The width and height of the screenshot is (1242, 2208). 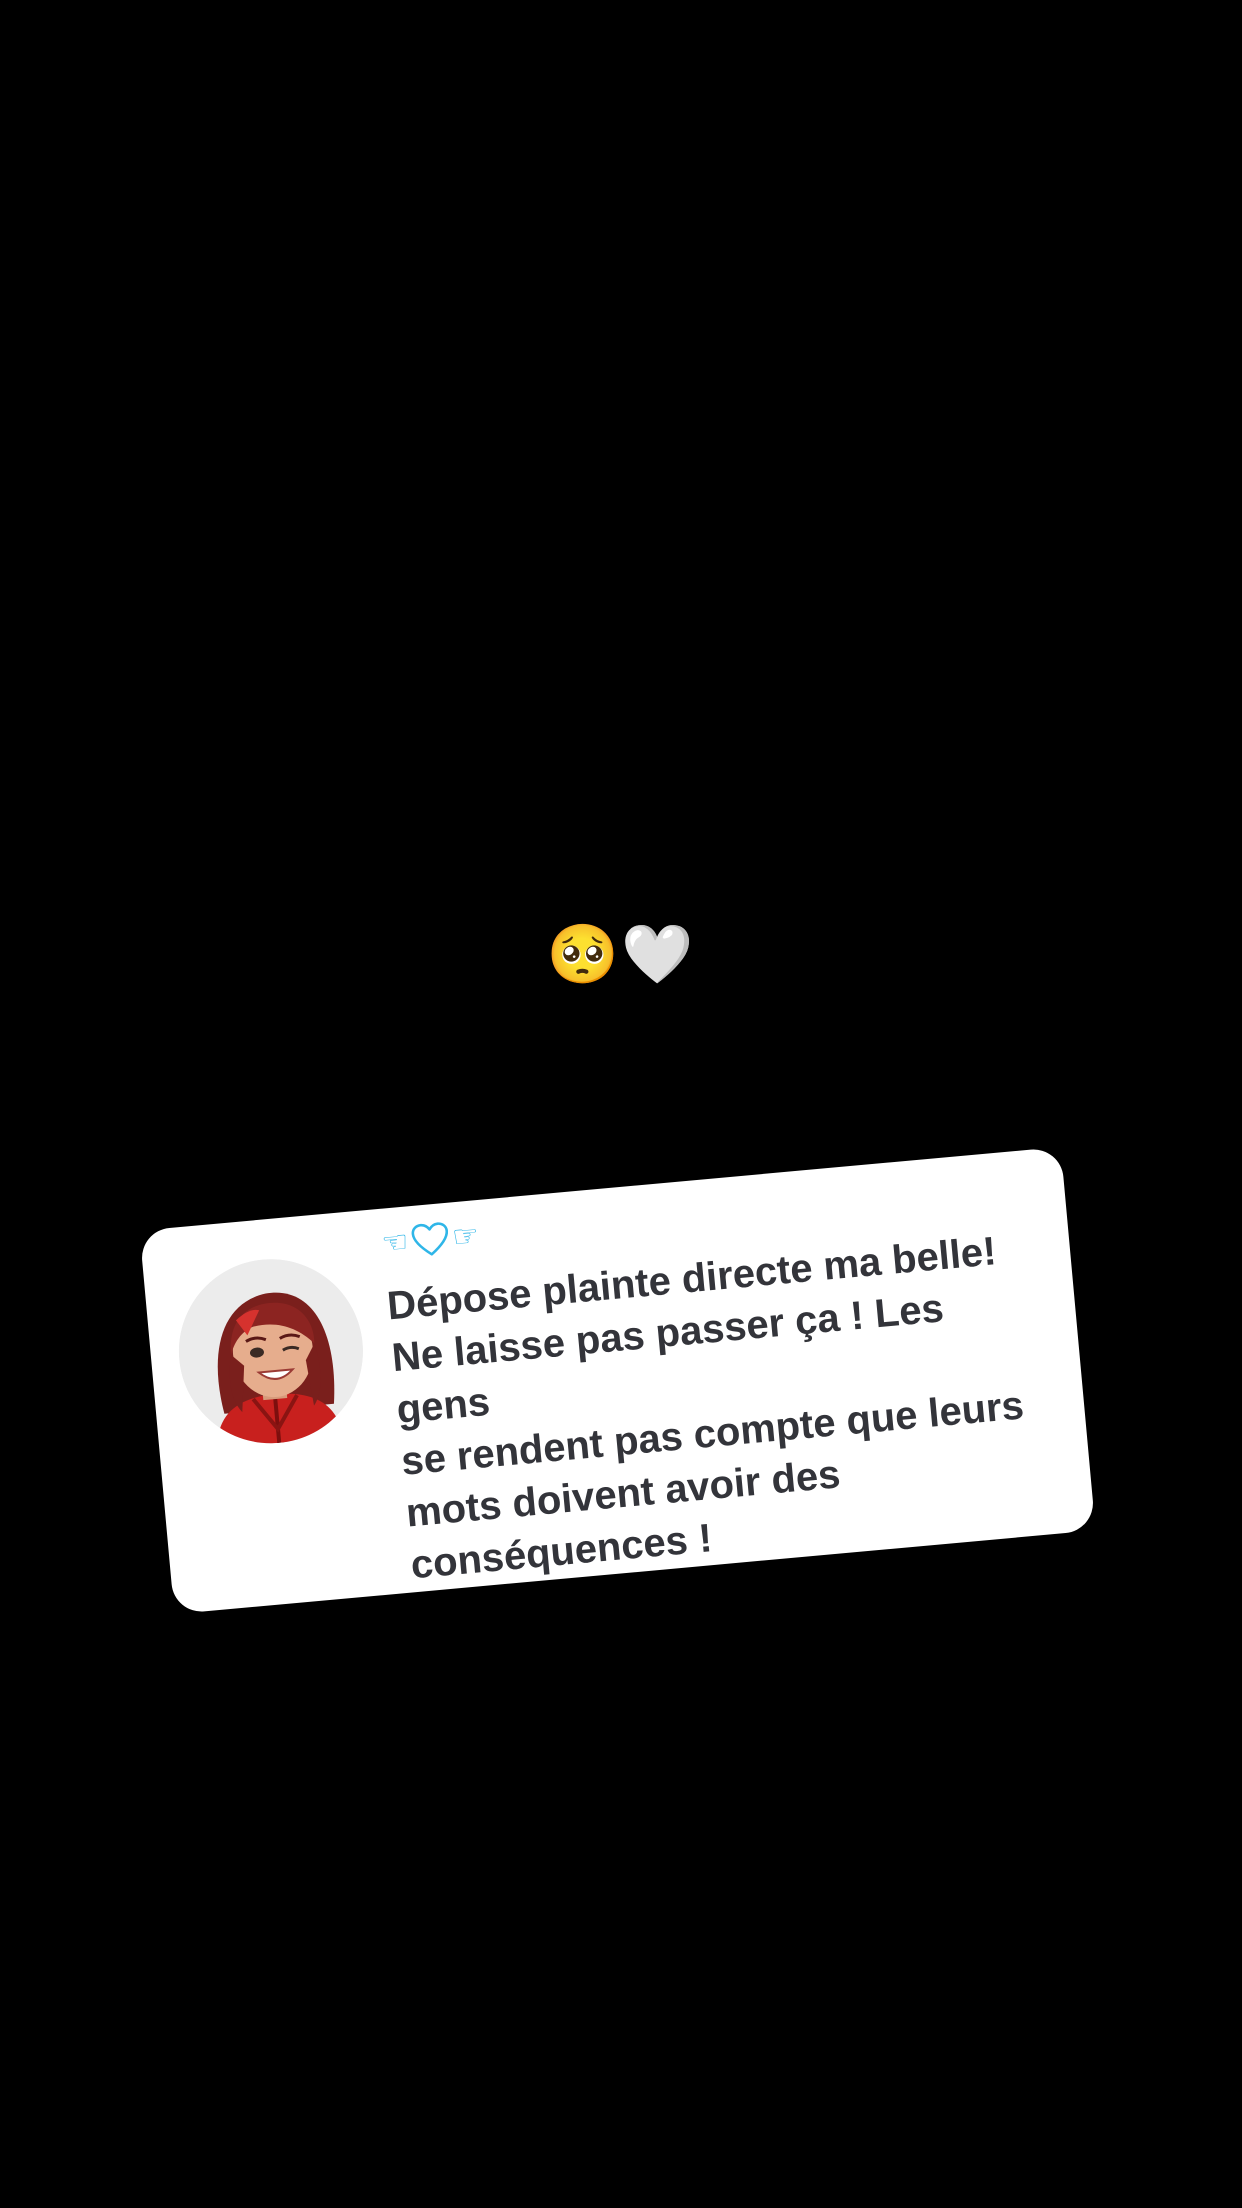 I want to click on story-emoji-text: 🥺🤍, so click(x=621, y=954).